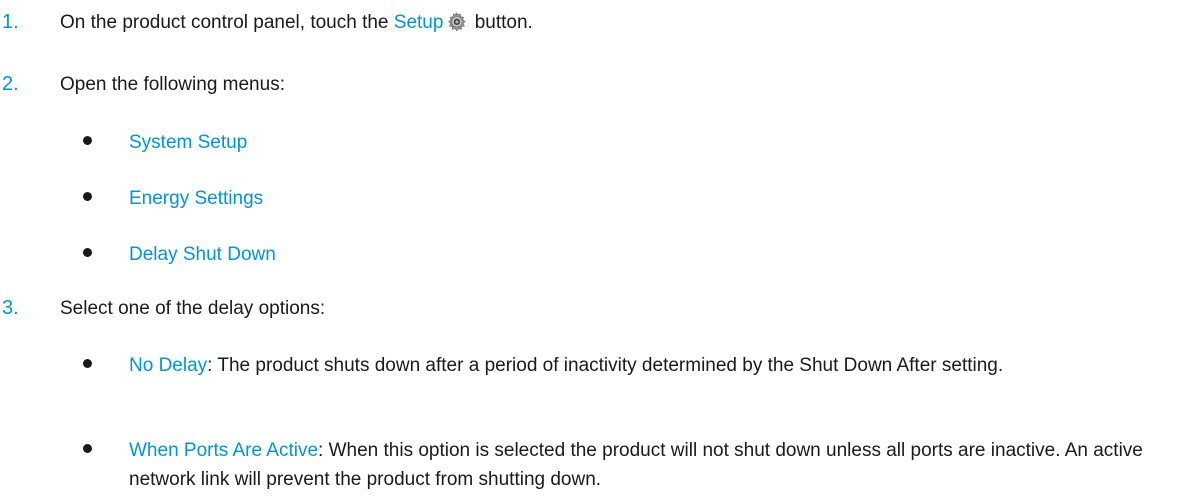 This screenshot has height=498, width=1183. Describe the element at coordinates (457, 22) in the screenshot. I see `gear-icon` at that location.